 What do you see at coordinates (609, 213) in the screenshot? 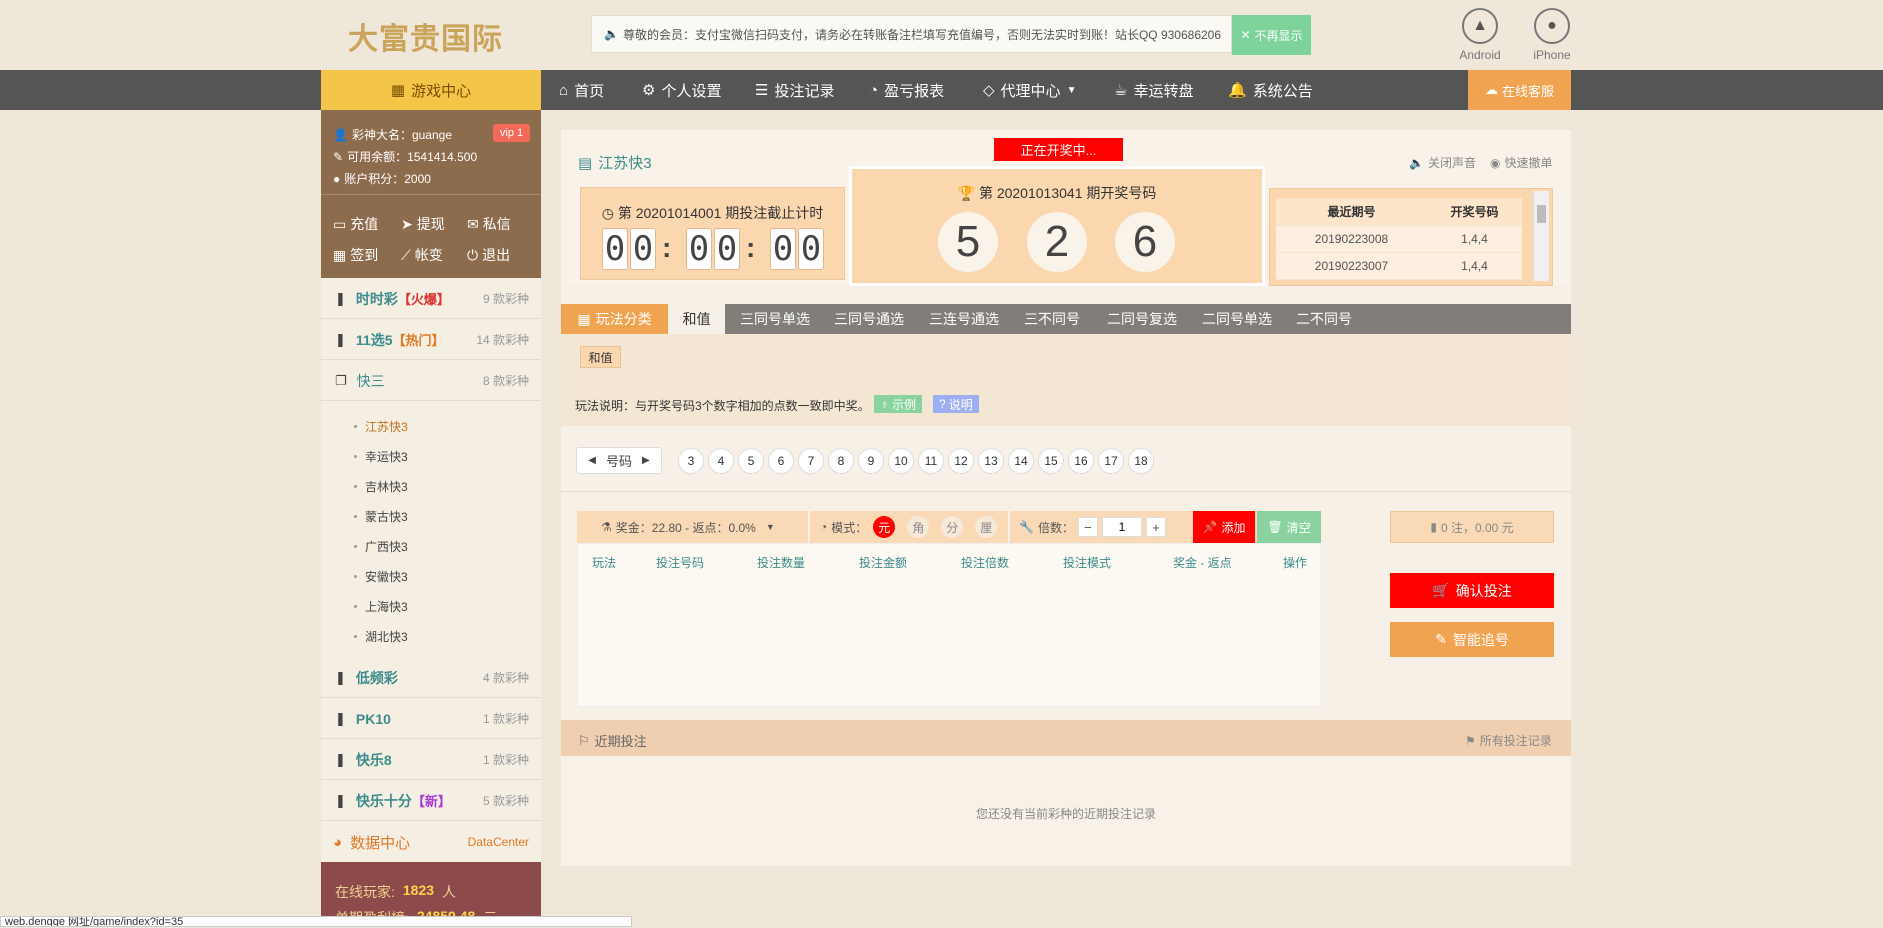
I see `clock-icon: ◷` at bounding box center [609, 213].